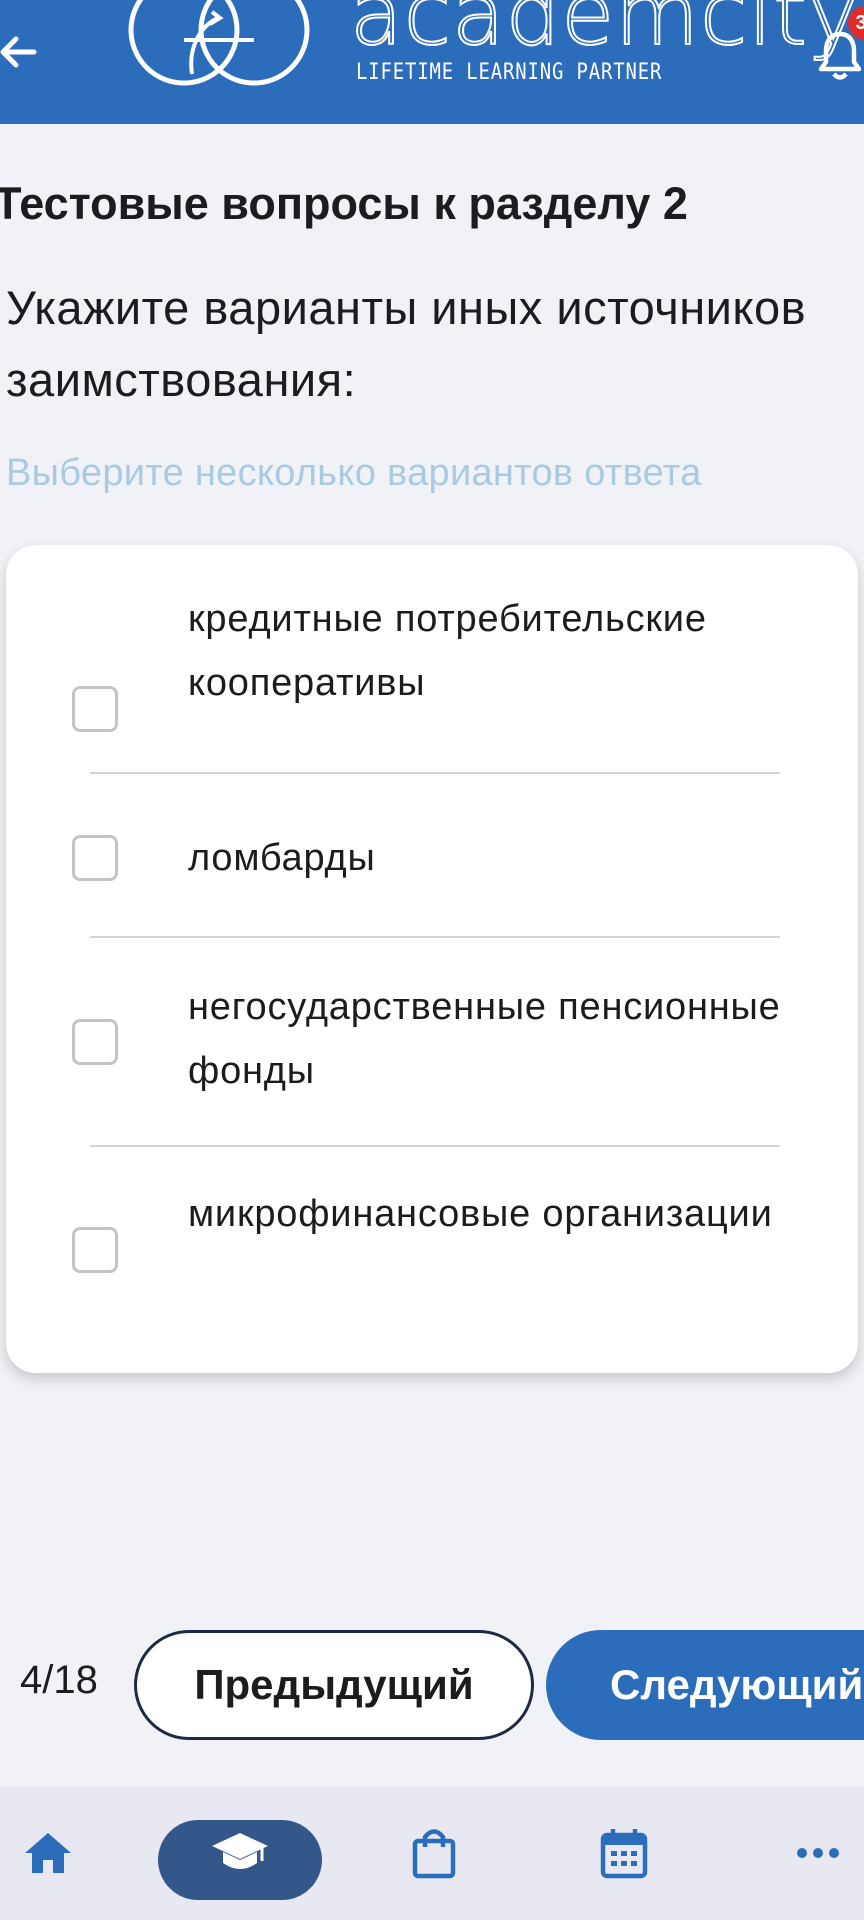 Image resolution: width=864 pixels, height=1920 pixels. I want to click on brand-name: academcity, so click(604, 32).